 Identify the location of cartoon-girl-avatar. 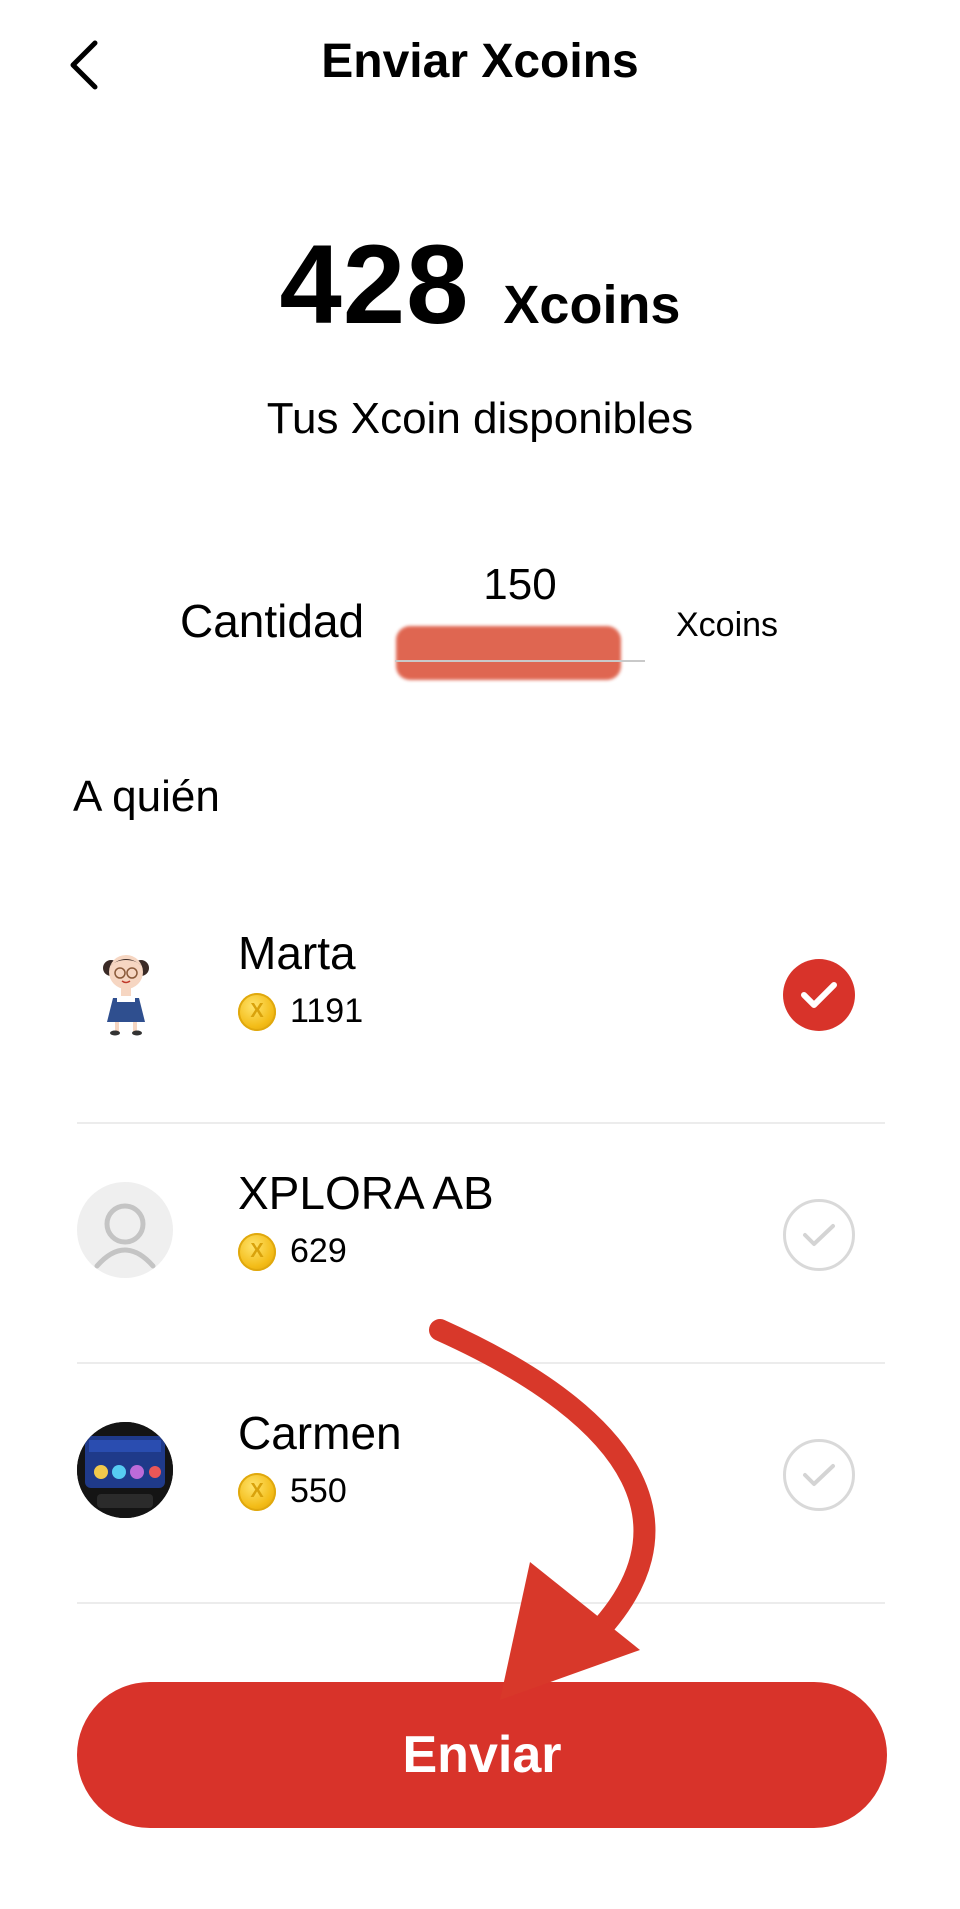
(125, 990).